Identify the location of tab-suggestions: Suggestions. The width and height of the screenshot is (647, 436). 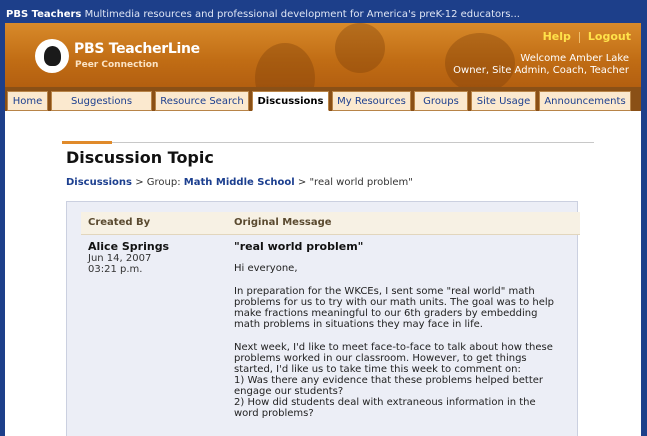
(101, 101).